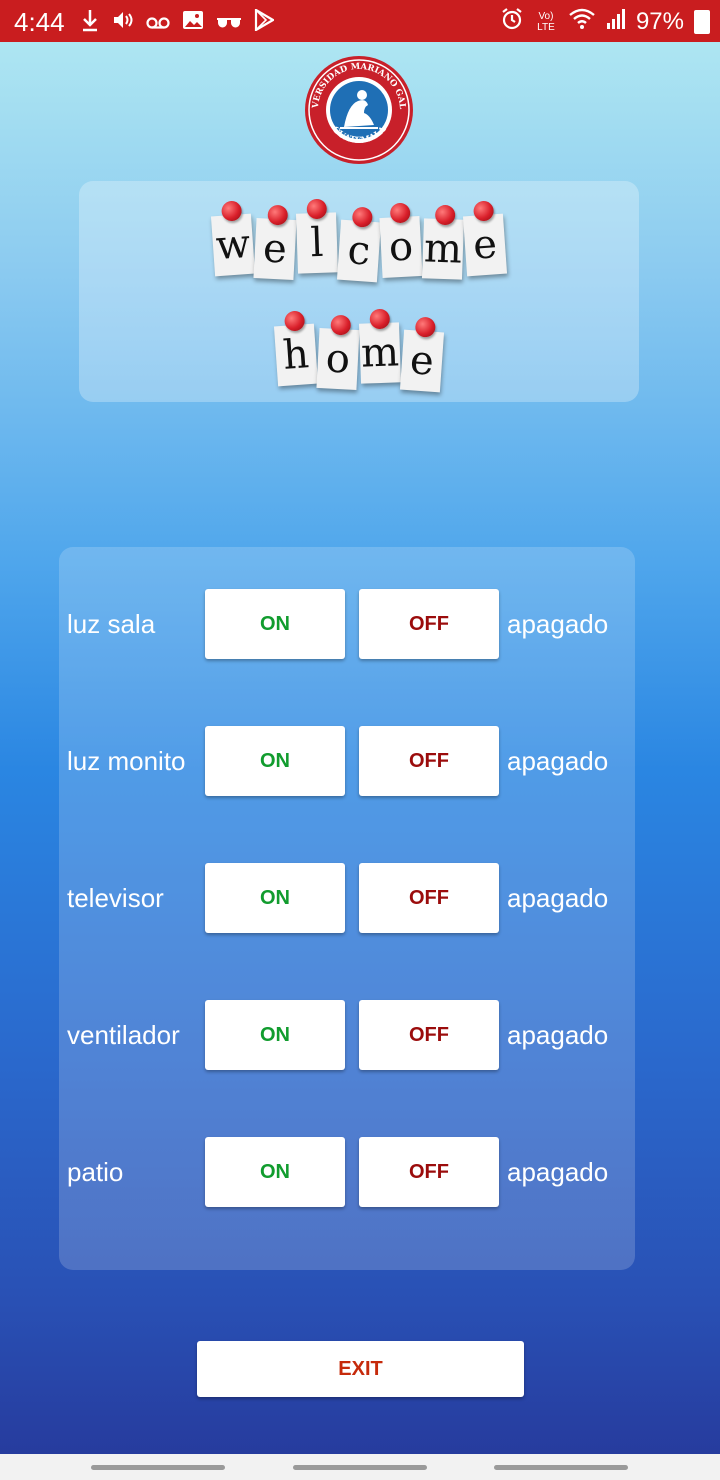  What do you see at coordinates (123, 23) in the screenshot?
I see `volume-icon` at bounding box center [123, 23].